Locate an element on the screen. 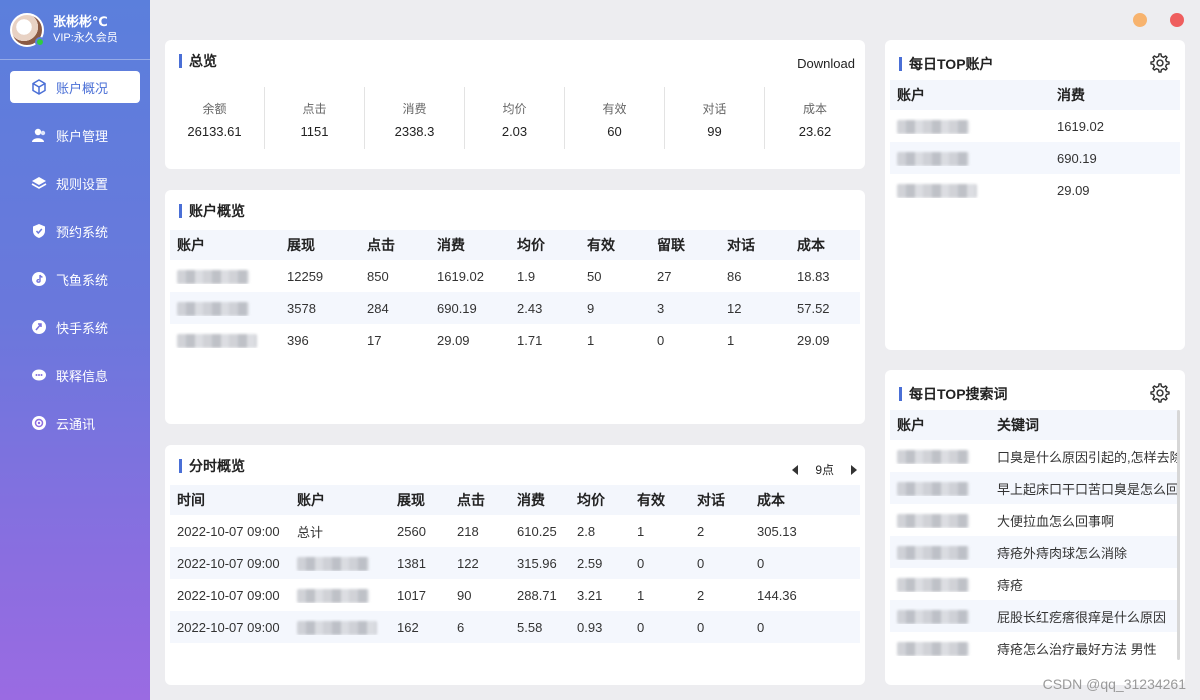 The width and height of the screenshot is (1200, 700). table-cell: 50 is located at coordinates (594, 276).